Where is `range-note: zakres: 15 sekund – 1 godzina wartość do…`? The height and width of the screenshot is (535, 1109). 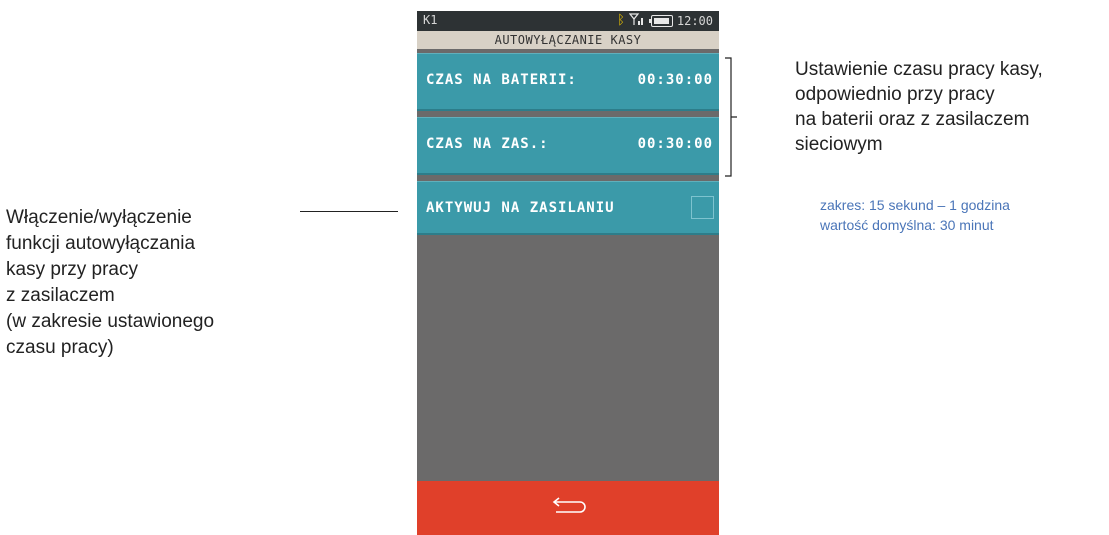
range-note: zakres: 15 sekund – 1 godzina wartość do… is located at coordinates (915, 215).